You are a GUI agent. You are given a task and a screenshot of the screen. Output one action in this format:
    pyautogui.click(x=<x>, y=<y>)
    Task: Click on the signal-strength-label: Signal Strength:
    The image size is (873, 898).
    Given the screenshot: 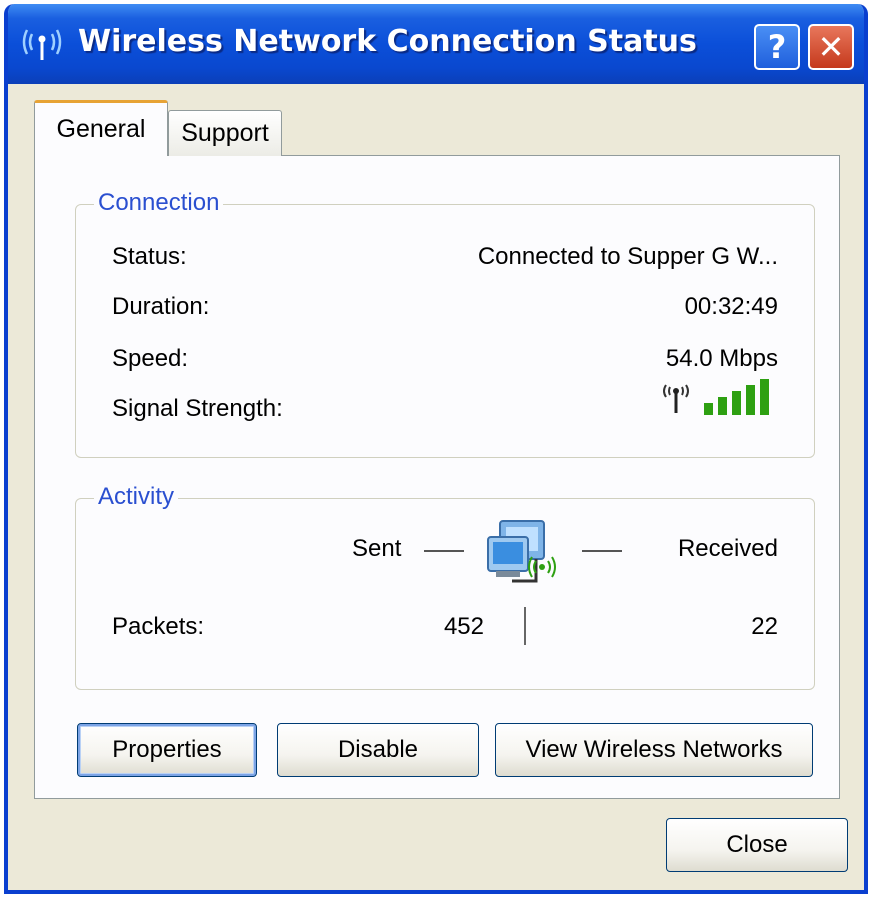 What is the action you would take?
    pyautogui.click(x=197, y=408)
    